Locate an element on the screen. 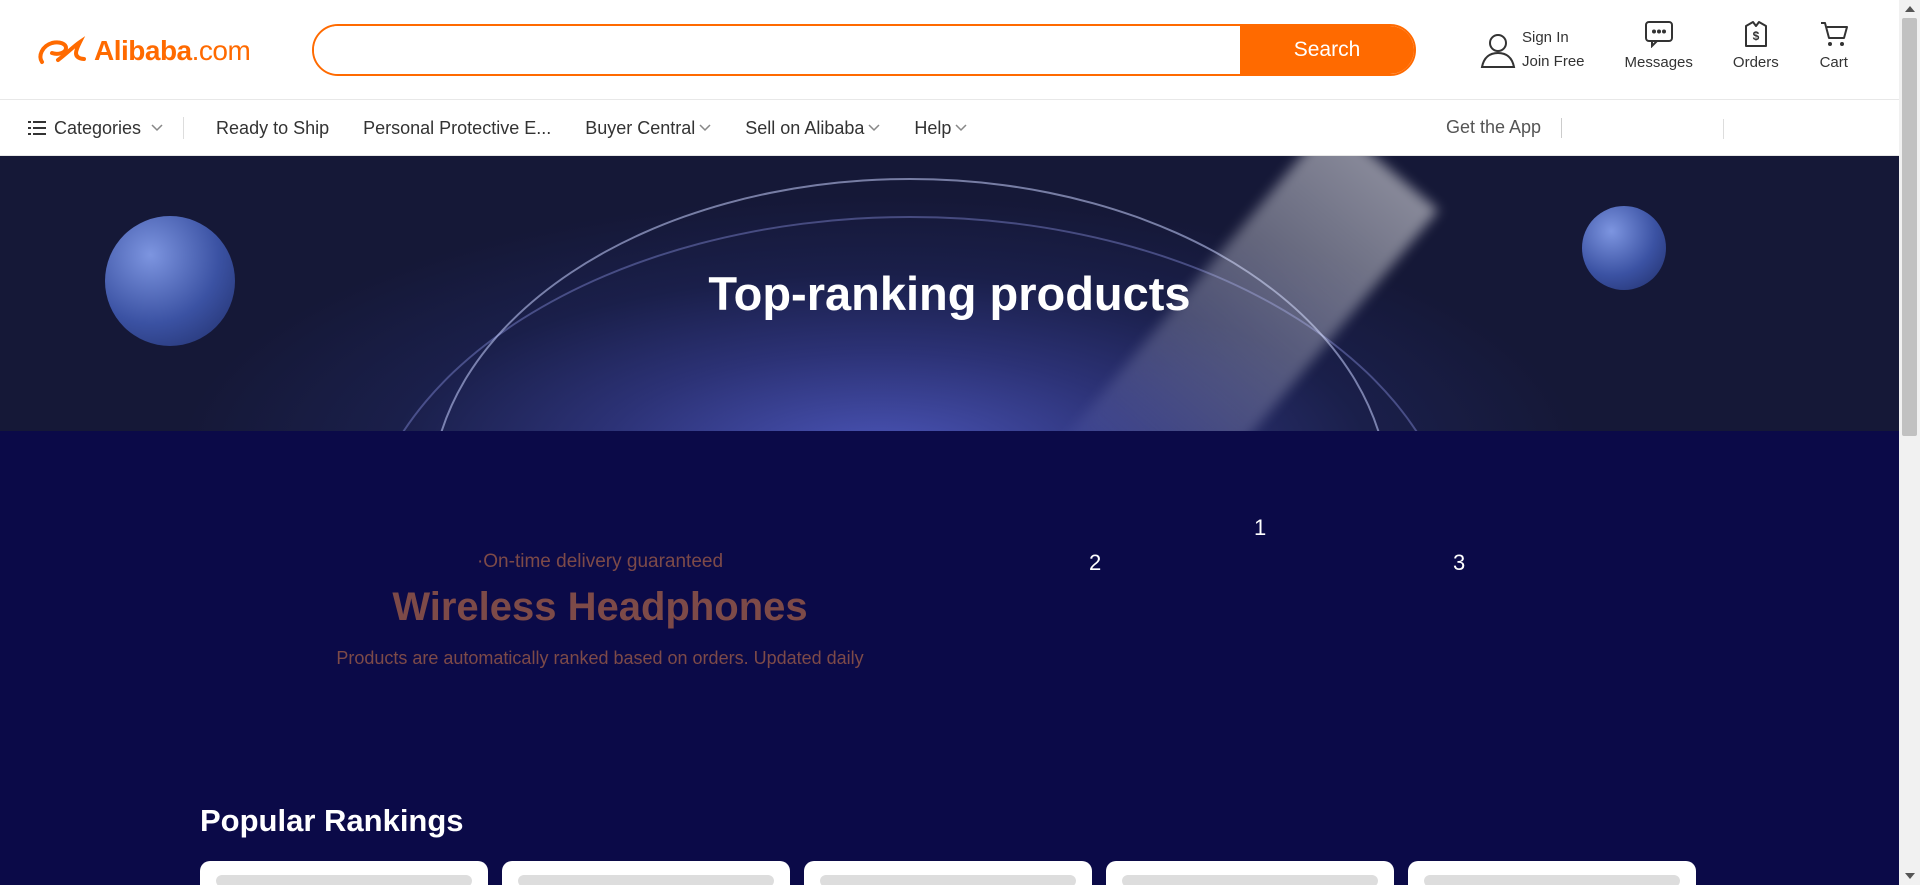  scroll-up-arrow-icon is located at coordinates (1910, 9).